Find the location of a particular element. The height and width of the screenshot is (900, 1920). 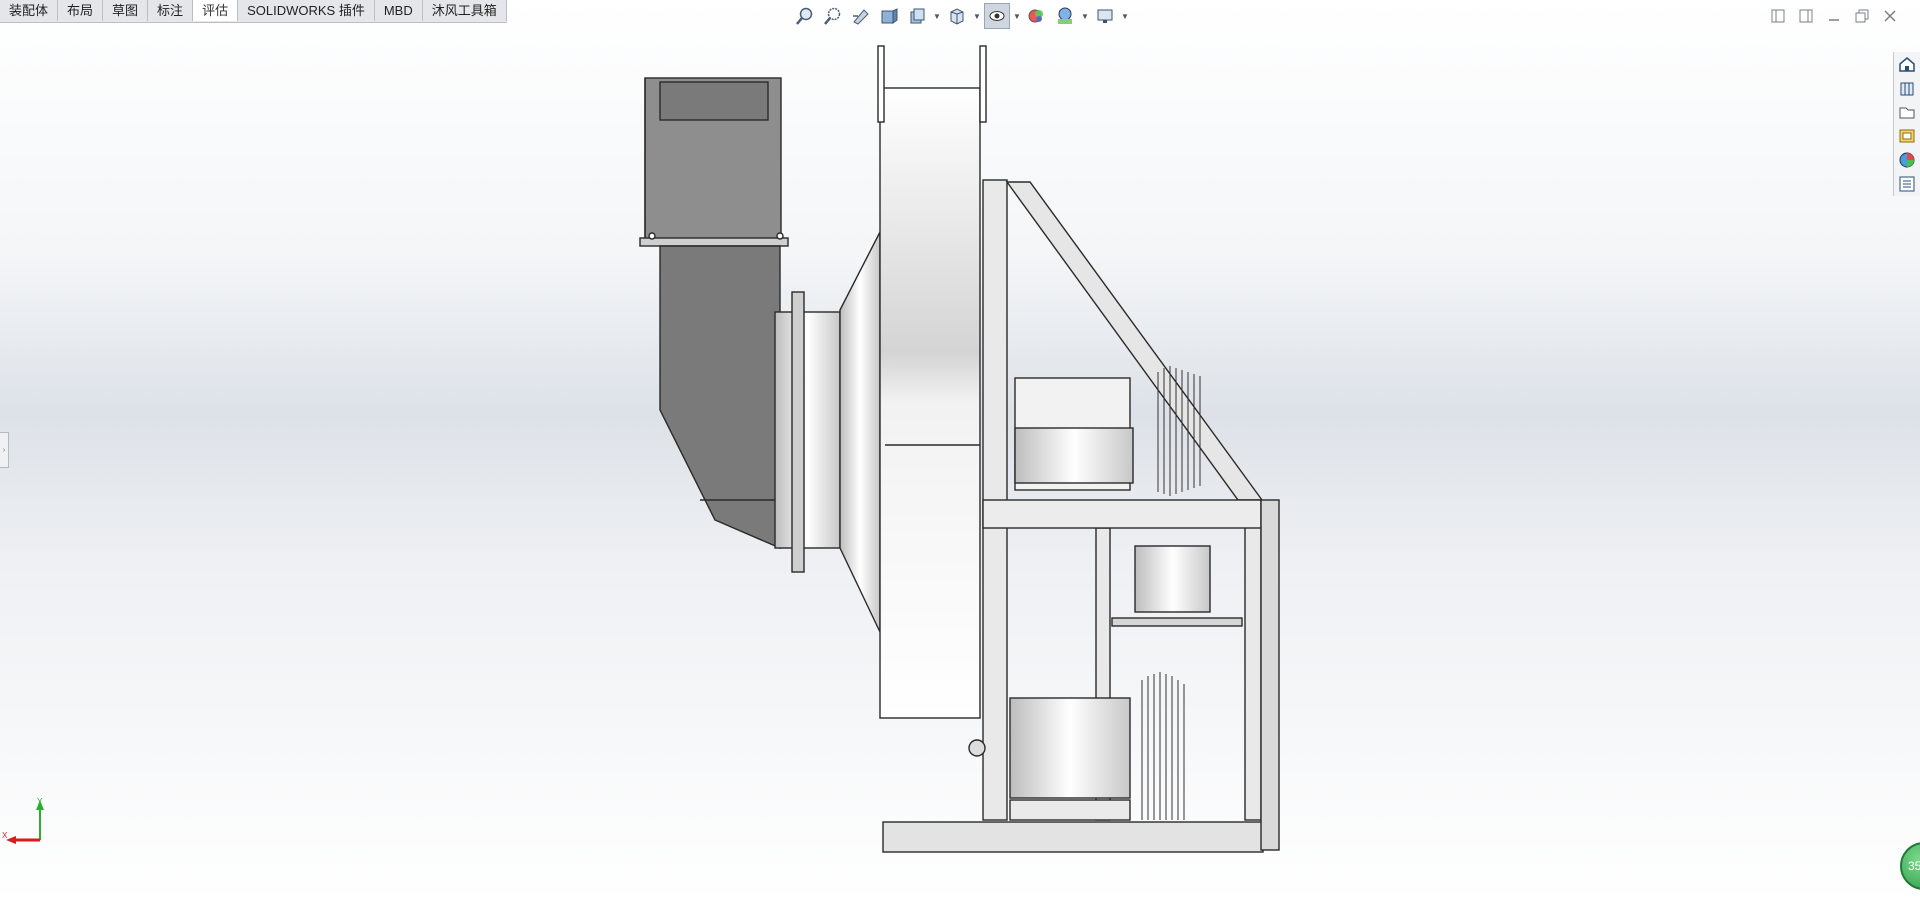

appearances-icon is located at coordinates (1907, 160).